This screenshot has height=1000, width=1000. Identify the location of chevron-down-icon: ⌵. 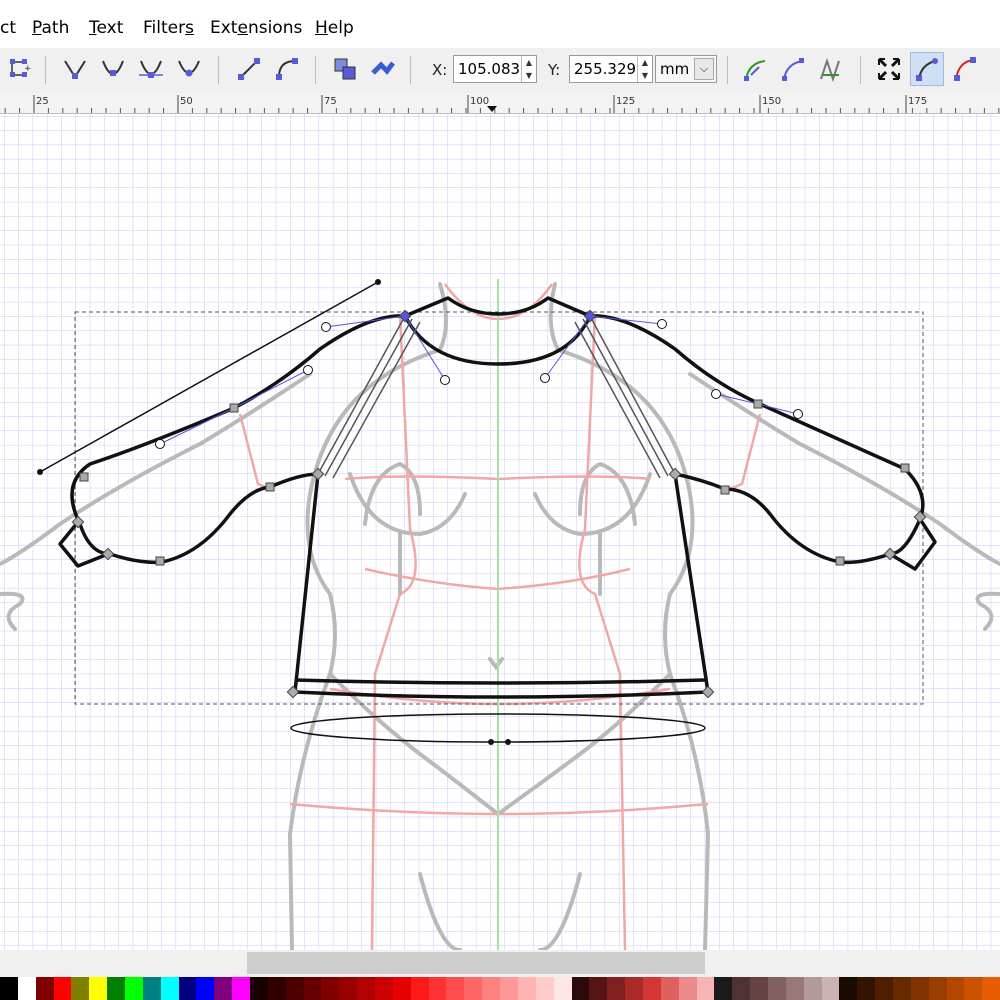
(704, 69).